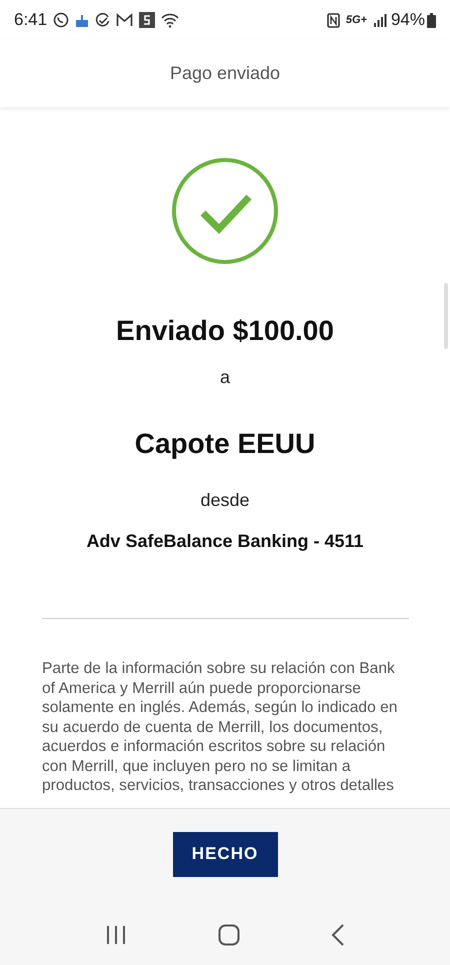 This screenshot has width=450, height=965. Describe the element at coordinates (82, 20) in the screenshot. I see `cake-icon` at that location.